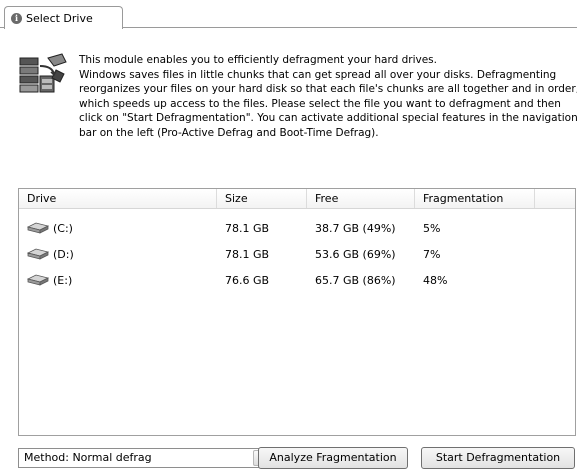 This screenshot has height=469, width=577. Describe the element at coordinates (432, 254) in the screenshot. I see `fragmentation-cell: 7%` at that location.